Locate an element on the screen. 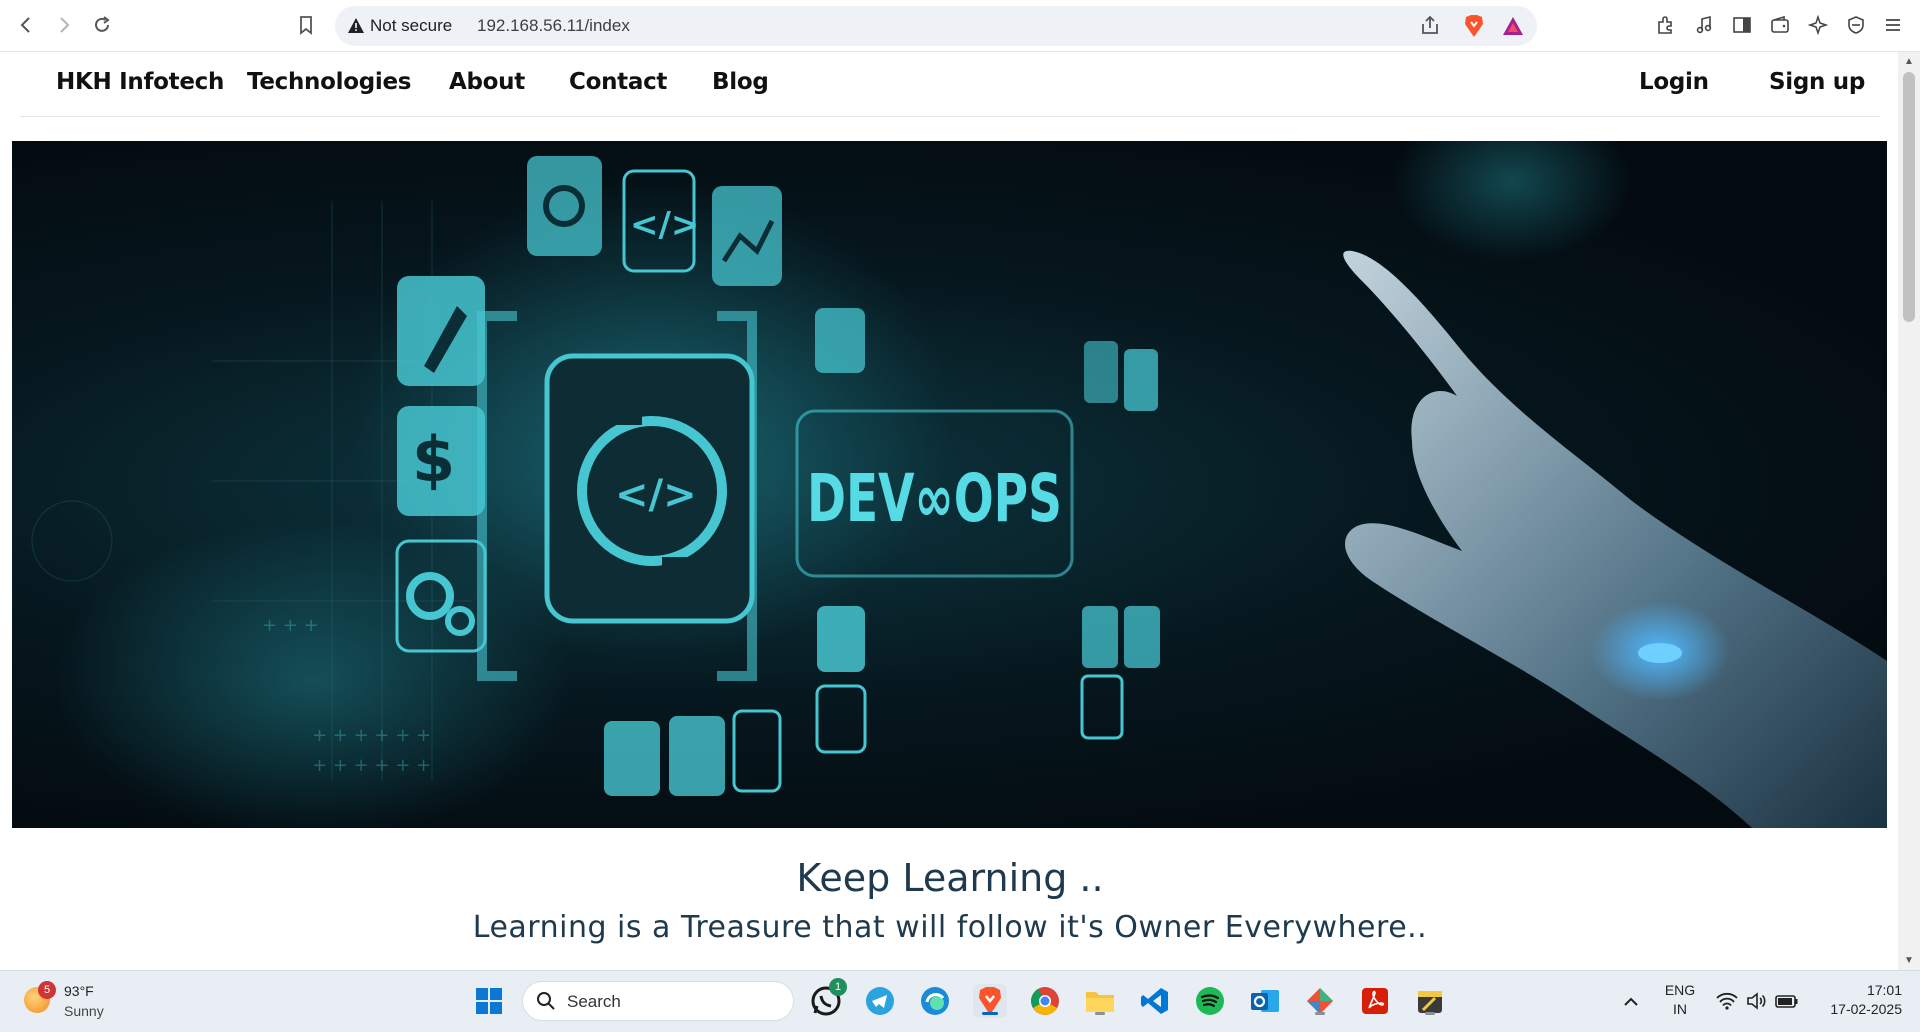 The image size is (1920, 1032). reload-button is located at coordinates (102, 25).